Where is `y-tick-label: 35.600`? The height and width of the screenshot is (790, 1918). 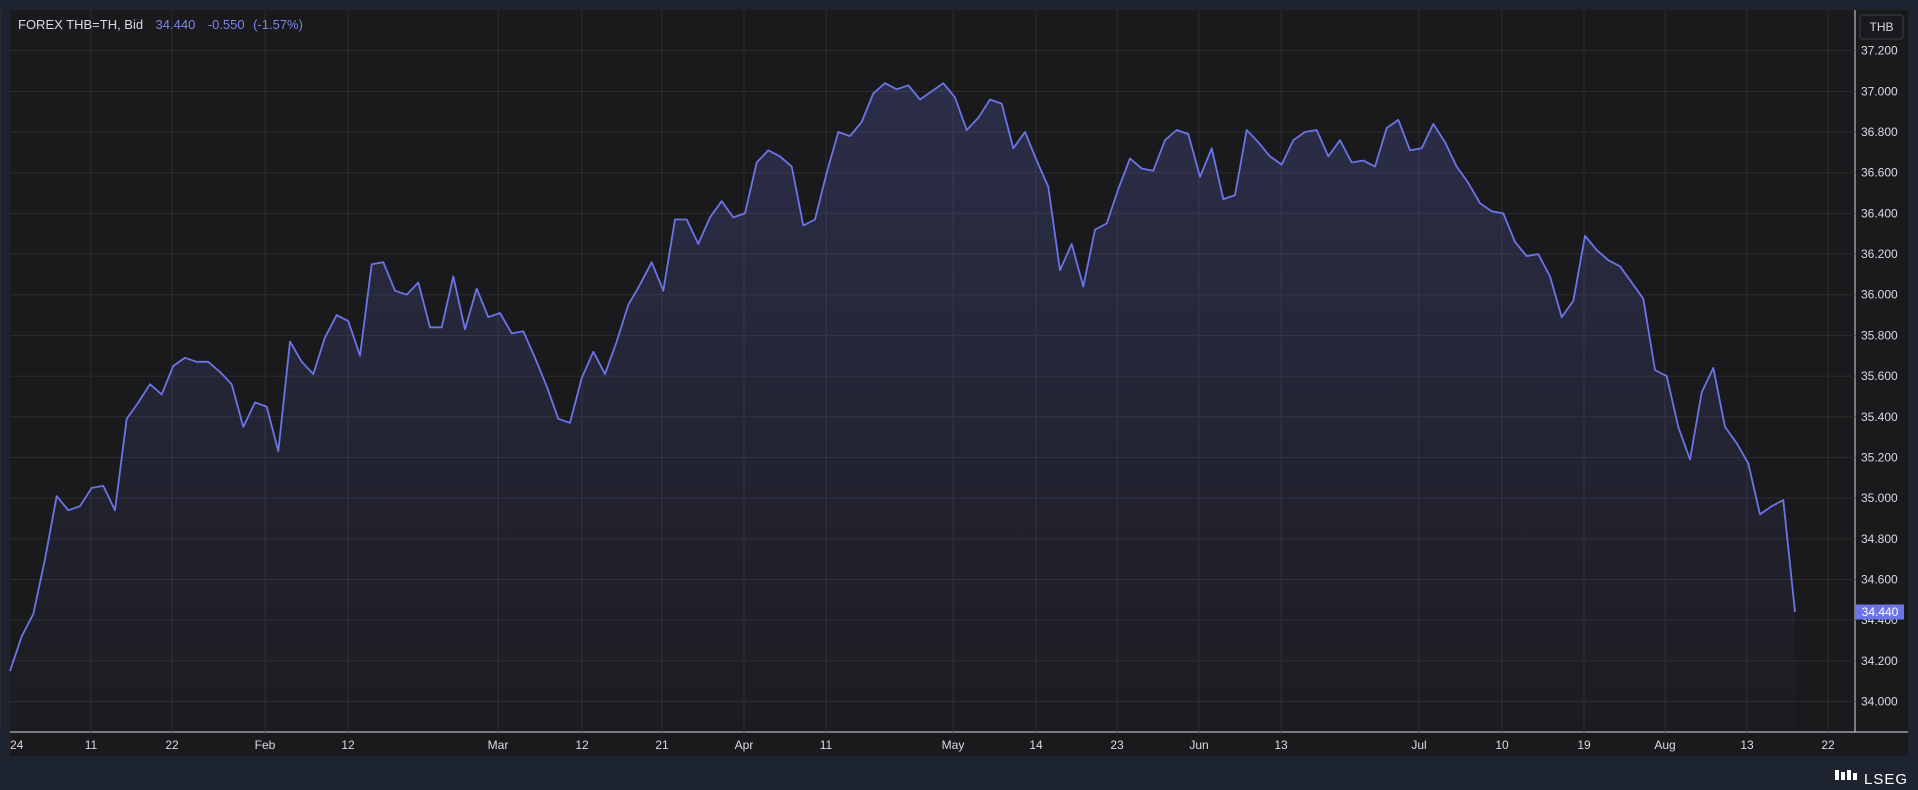
y-tick-label: 35.600 is located at coordinates (1879, 376).